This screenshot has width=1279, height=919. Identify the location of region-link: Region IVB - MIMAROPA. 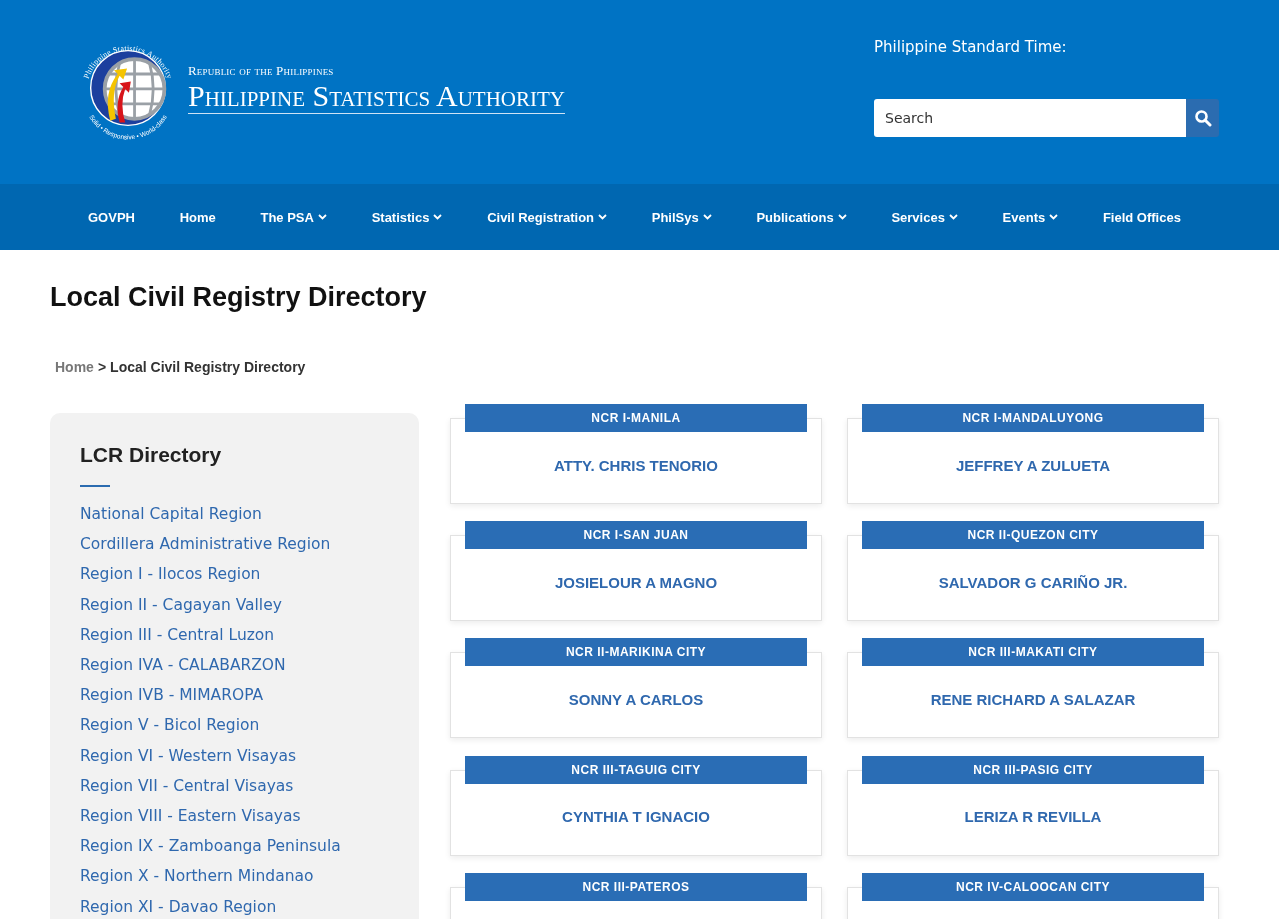
(234, 695).